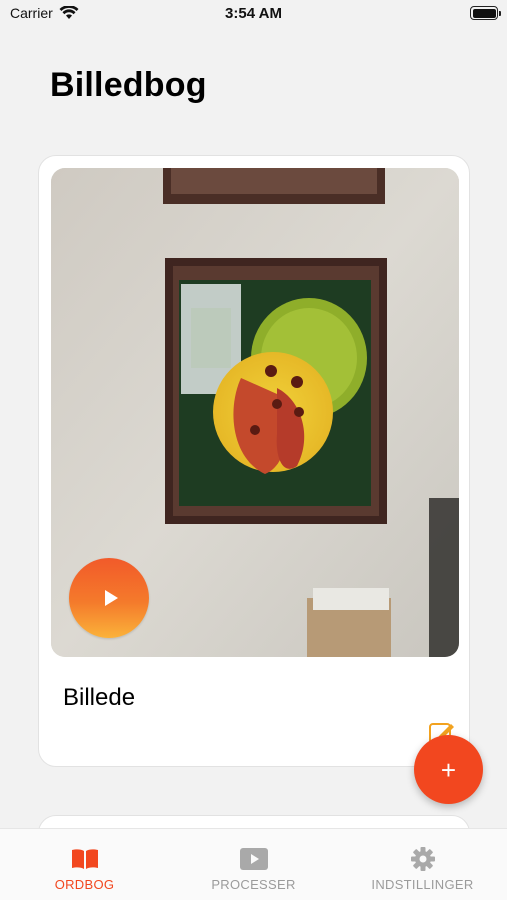 This screenshot has height=900, width=507. I want to click on status-bar: Carrier 3:54 AM, so click(253, 15).